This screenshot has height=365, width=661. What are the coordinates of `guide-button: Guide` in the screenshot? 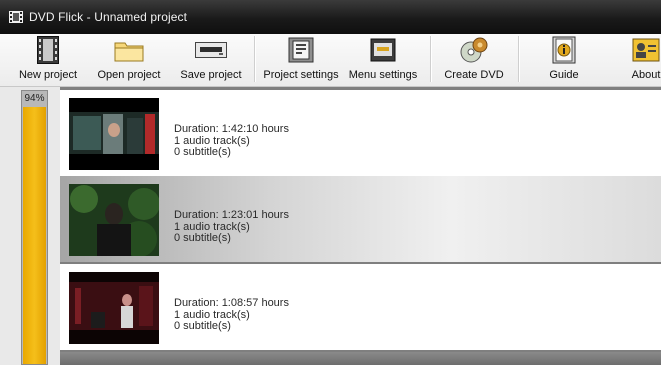 It's located at (564, 60).